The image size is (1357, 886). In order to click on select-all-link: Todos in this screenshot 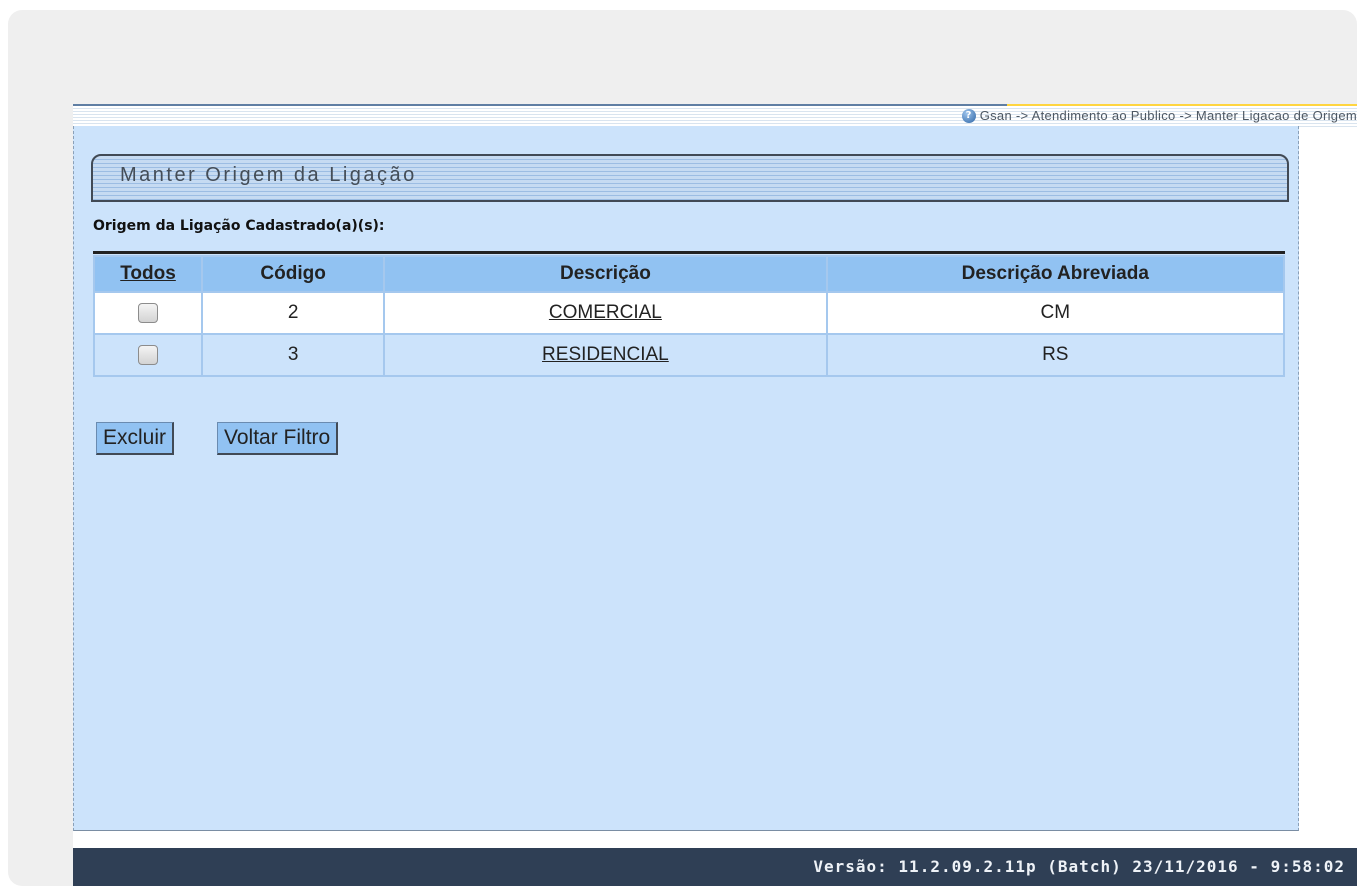, I will do `click(148, 273)`.